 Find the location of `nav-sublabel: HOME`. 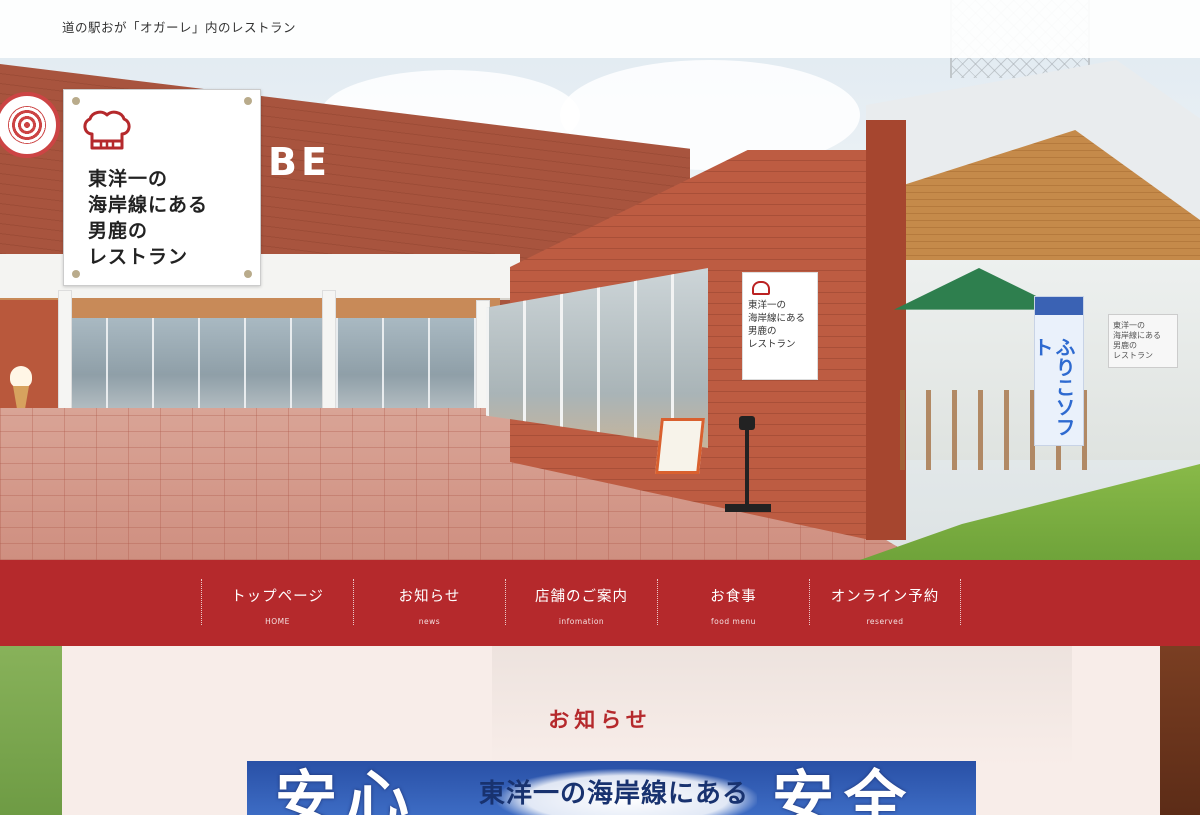

nav-sublabel: HOME is located at coordinates (277, 621).